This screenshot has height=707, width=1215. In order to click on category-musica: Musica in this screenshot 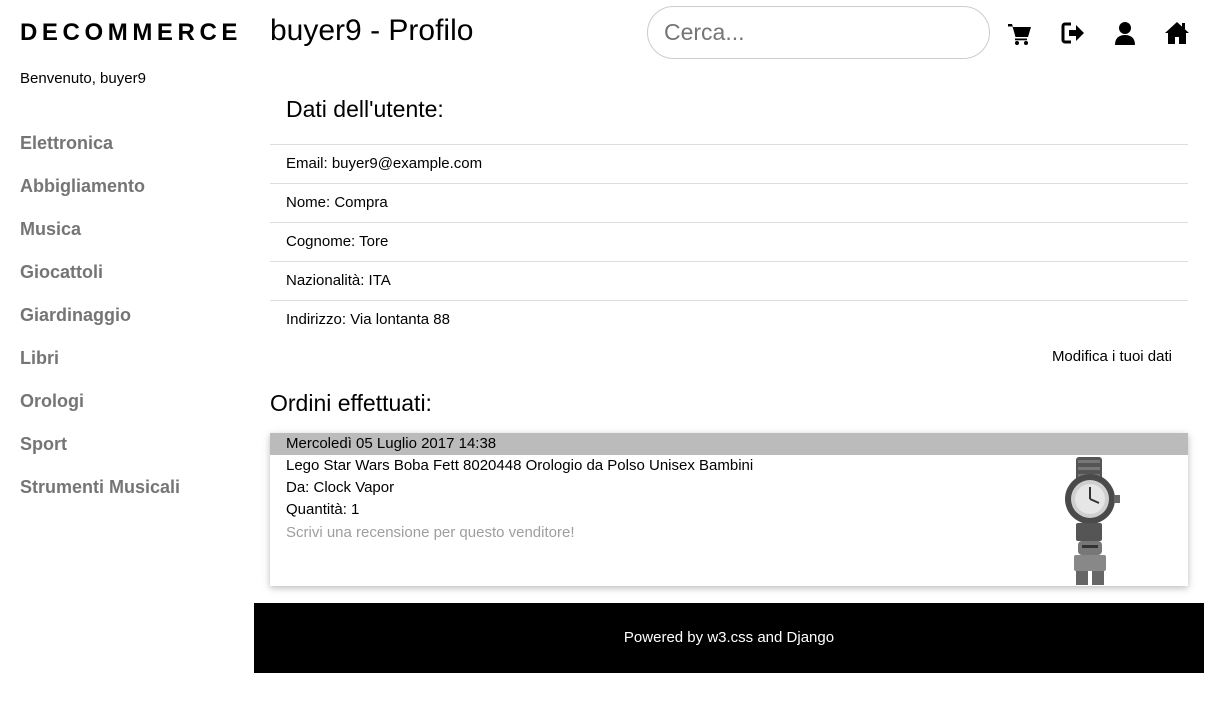, I will do `click(100, 237)`.